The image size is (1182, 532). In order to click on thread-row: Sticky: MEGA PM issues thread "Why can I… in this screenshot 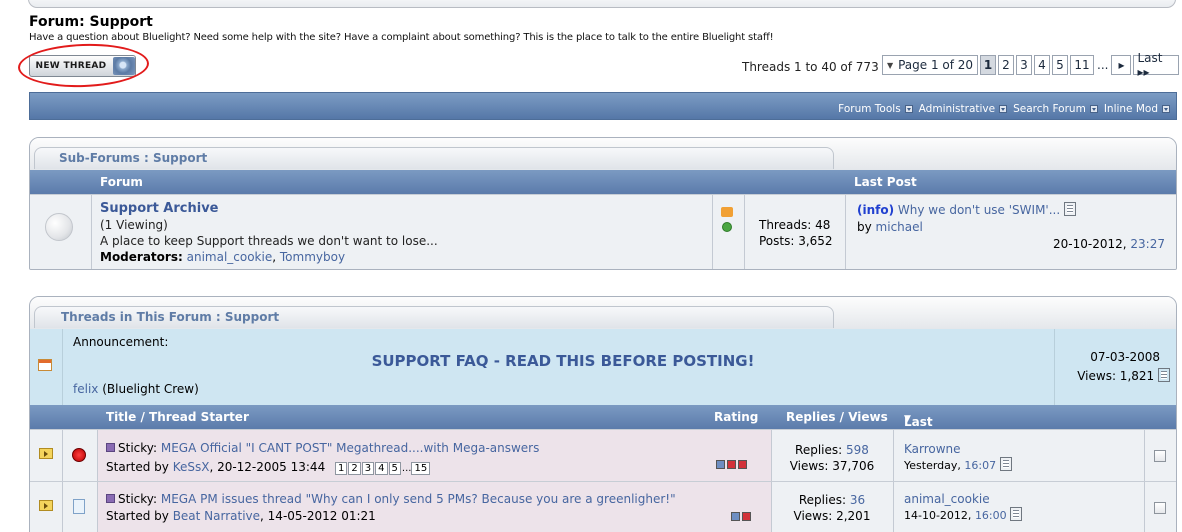, I will do `click(603, 506)`.